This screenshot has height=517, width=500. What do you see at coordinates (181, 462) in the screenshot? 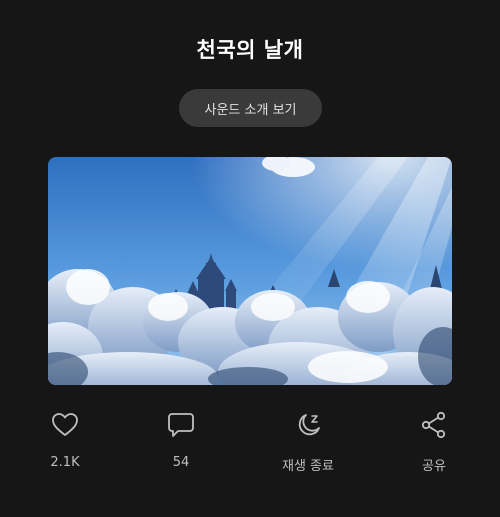
I see `comment-count: 54` at bounding box center [181, 462].